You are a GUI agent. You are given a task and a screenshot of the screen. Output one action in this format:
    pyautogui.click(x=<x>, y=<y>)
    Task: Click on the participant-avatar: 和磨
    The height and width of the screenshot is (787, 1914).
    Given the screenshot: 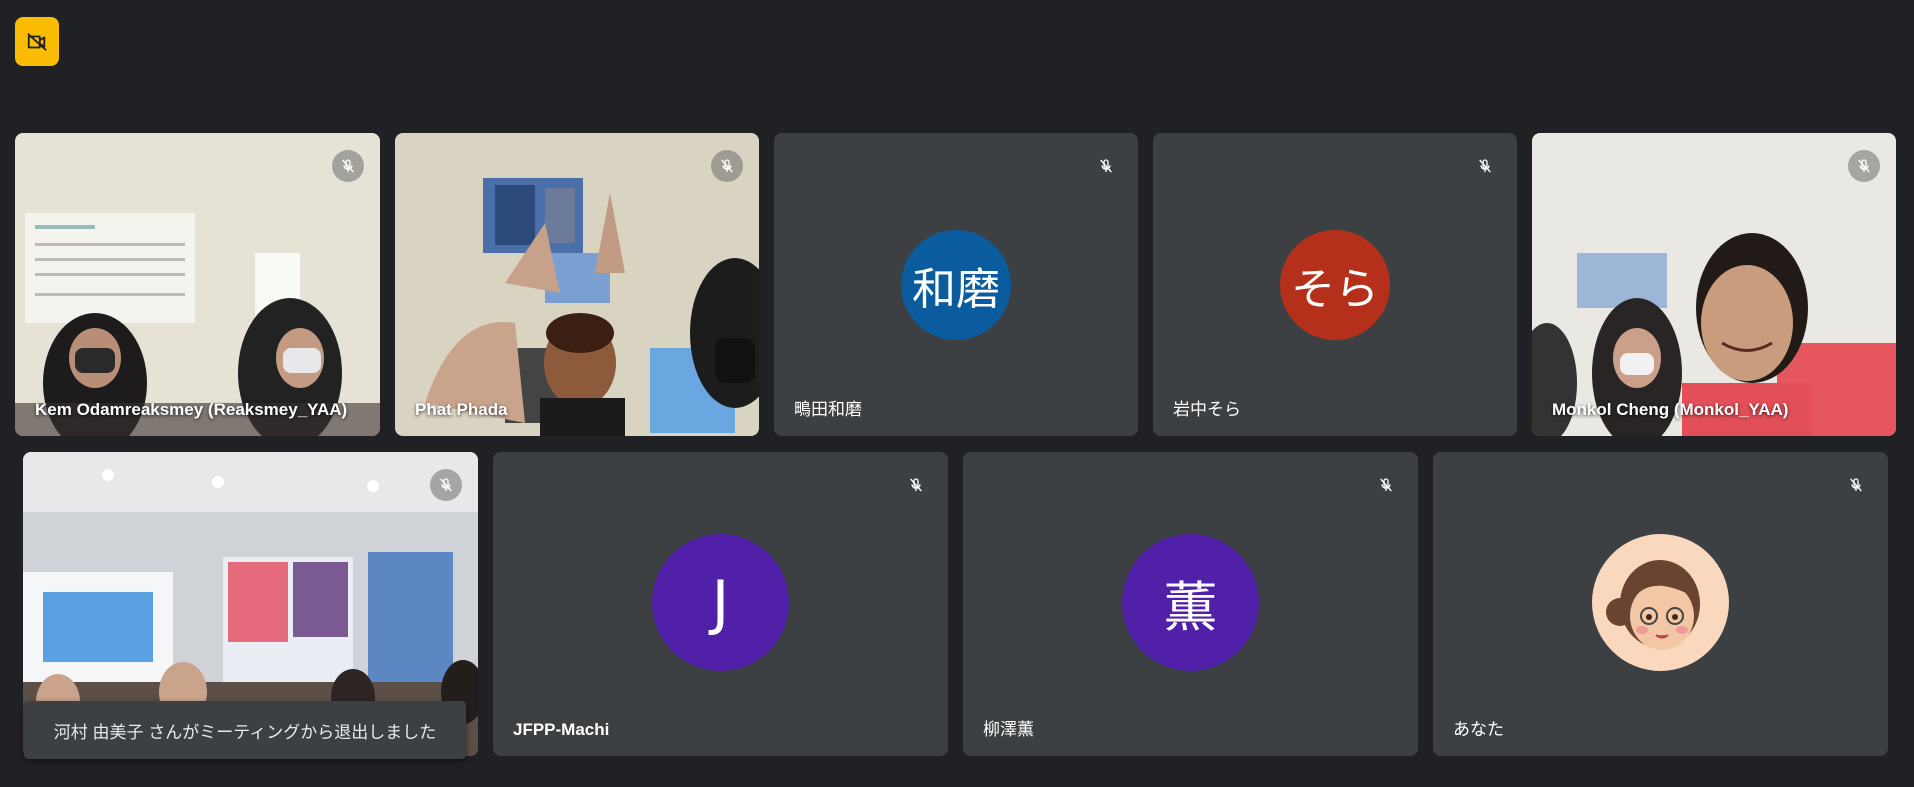 What is the action you would take?
    pyautogui.click(x=956, y=285)
    